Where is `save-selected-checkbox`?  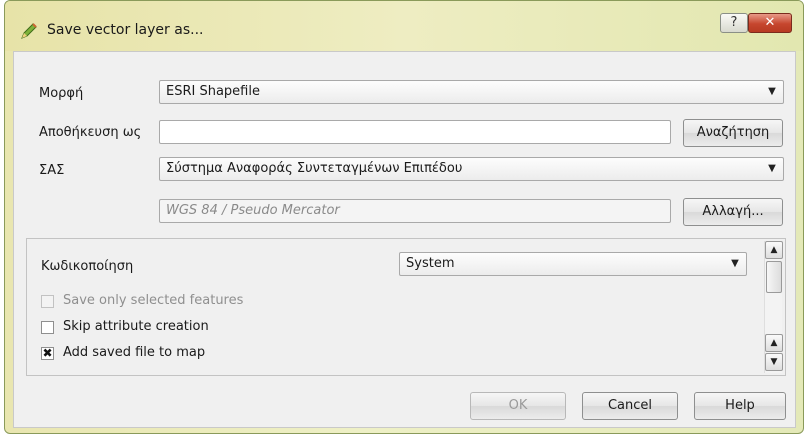
save-selected-checkbox is located at coordinates (47, 301).